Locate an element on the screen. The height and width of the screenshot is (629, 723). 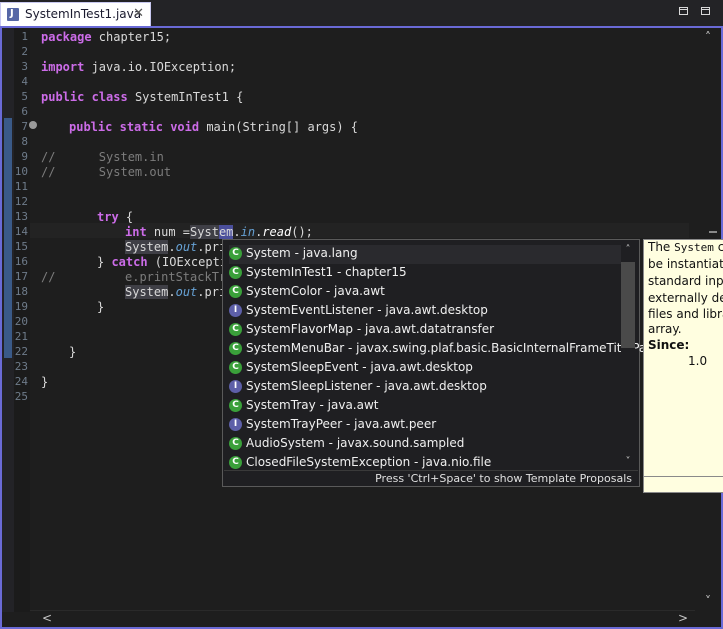
line-number: 13 is located at coordinates (21, 216).